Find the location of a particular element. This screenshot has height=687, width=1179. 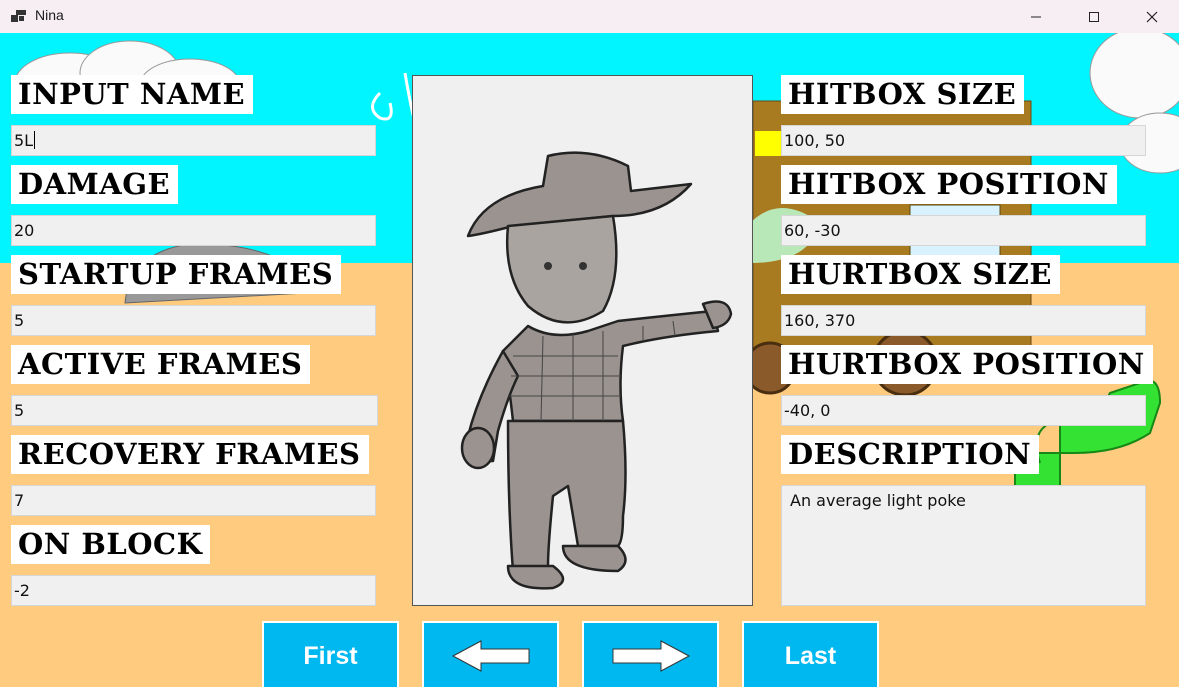

label-recovery-frames: Recovery Frames is located at coordinates (190, 454).